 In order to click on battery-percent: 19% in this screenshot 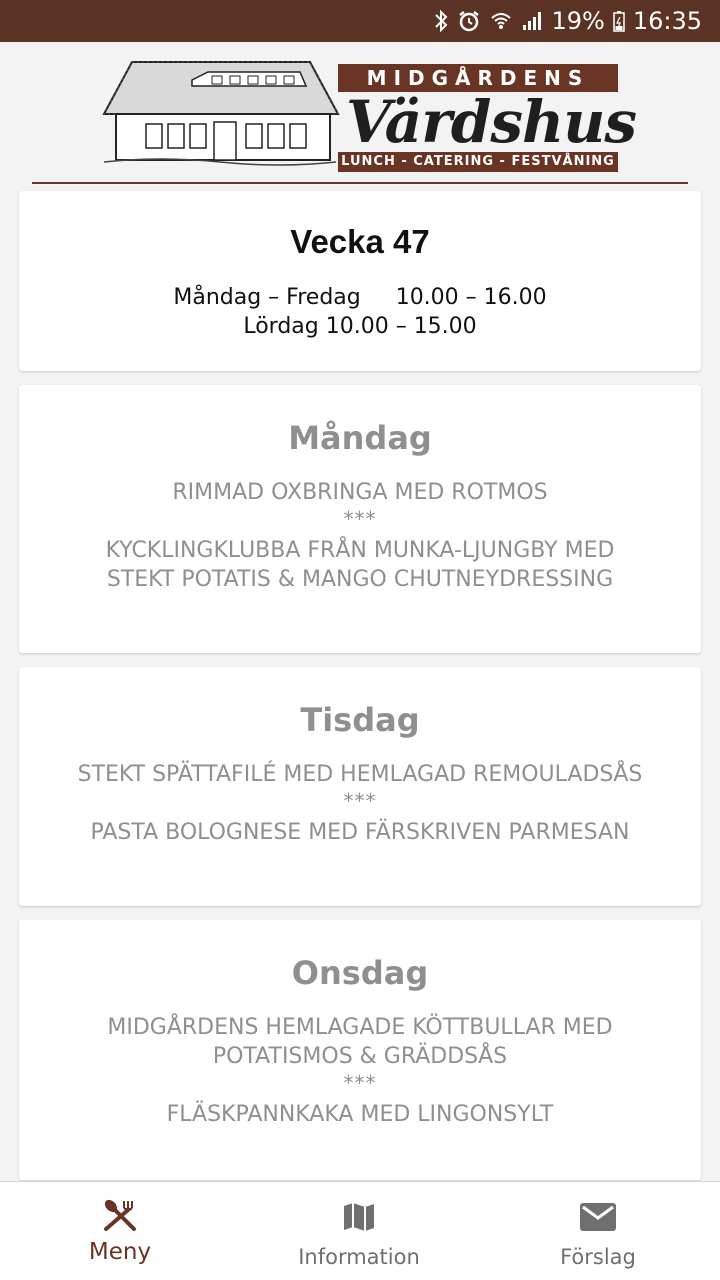, I will do `click(578, 21)`.